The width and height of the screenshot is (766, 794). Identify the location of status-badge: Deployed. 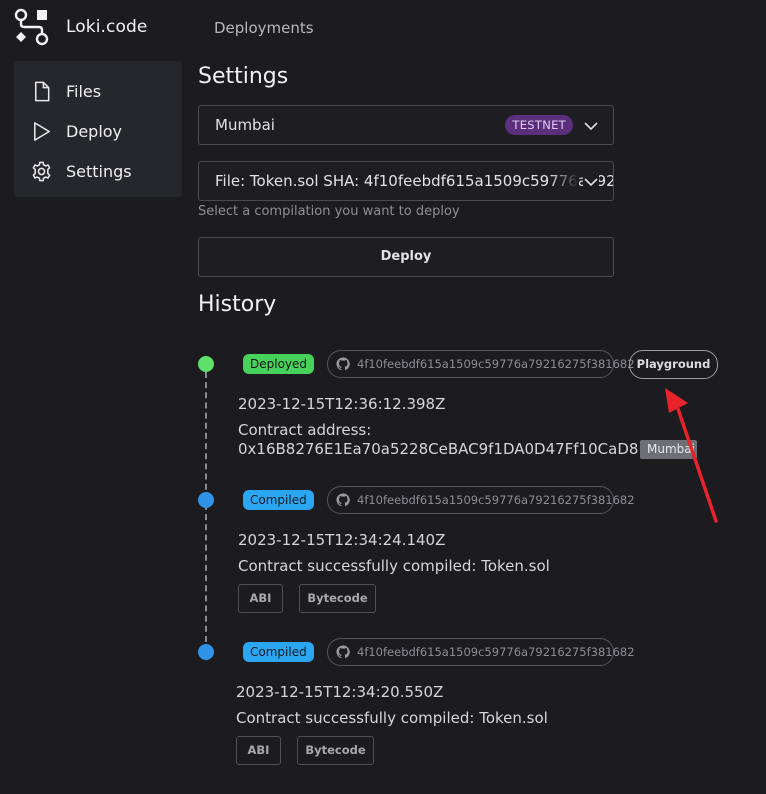
(279, 364).